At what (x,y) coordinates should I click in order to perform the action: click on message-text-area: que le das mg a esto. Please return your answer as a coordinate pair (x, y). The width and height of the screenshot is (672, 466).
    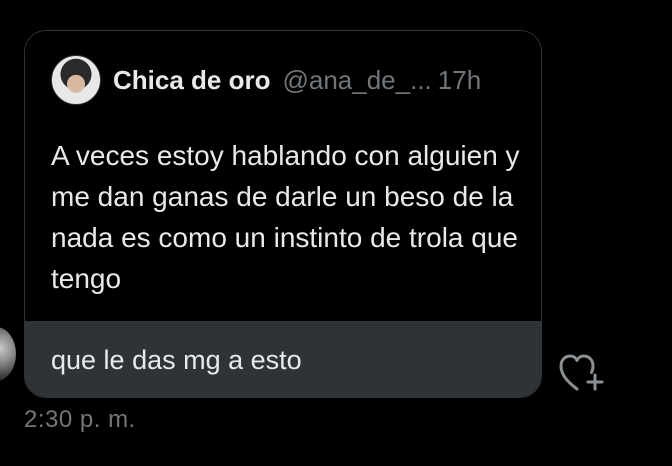
    Looking at the image, I should click on (283, 359).